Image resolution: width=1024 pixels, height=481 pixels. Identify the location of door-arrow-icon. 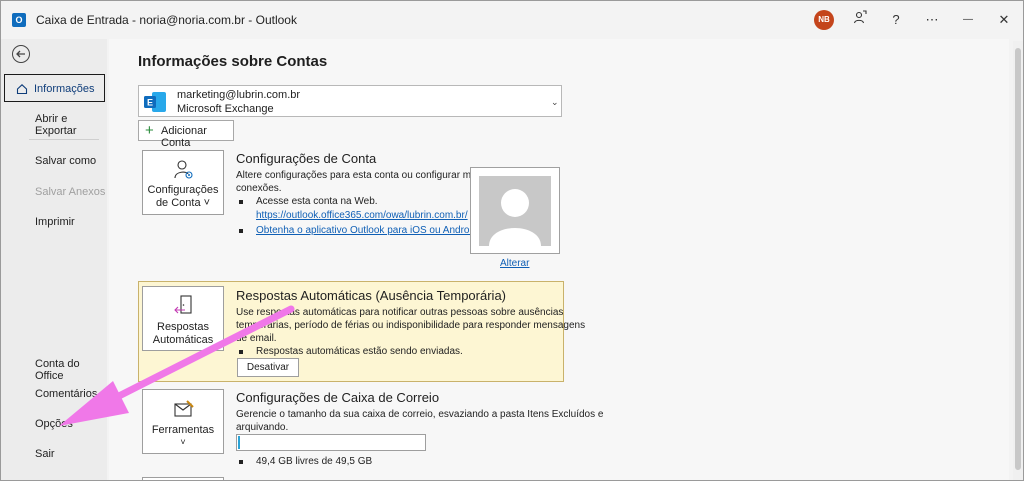
(183, 304).